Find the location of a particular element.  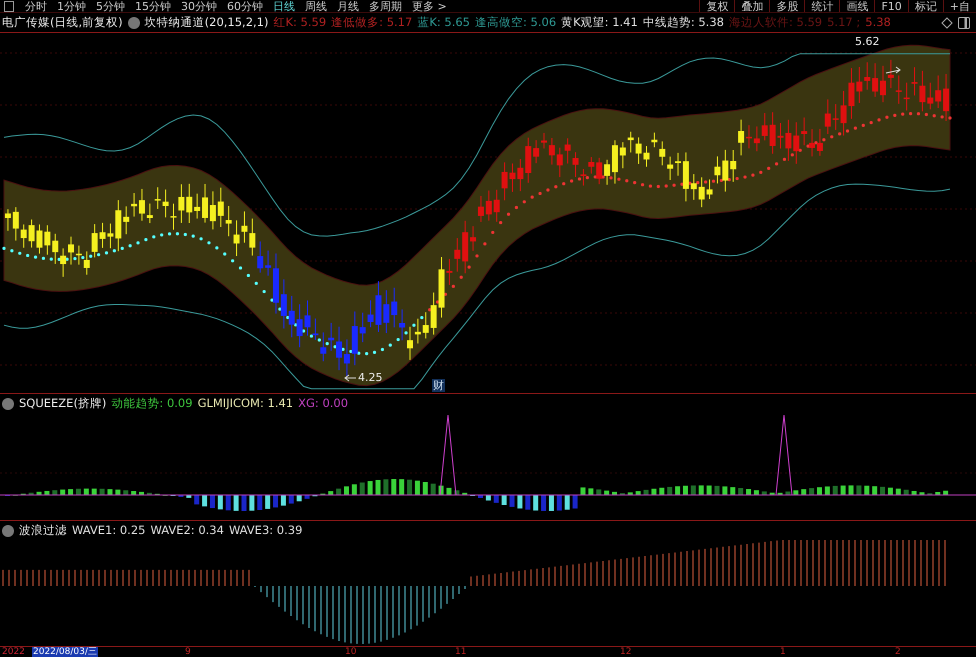

period-tab: 30分钟 is located at coordinates (199, 6).